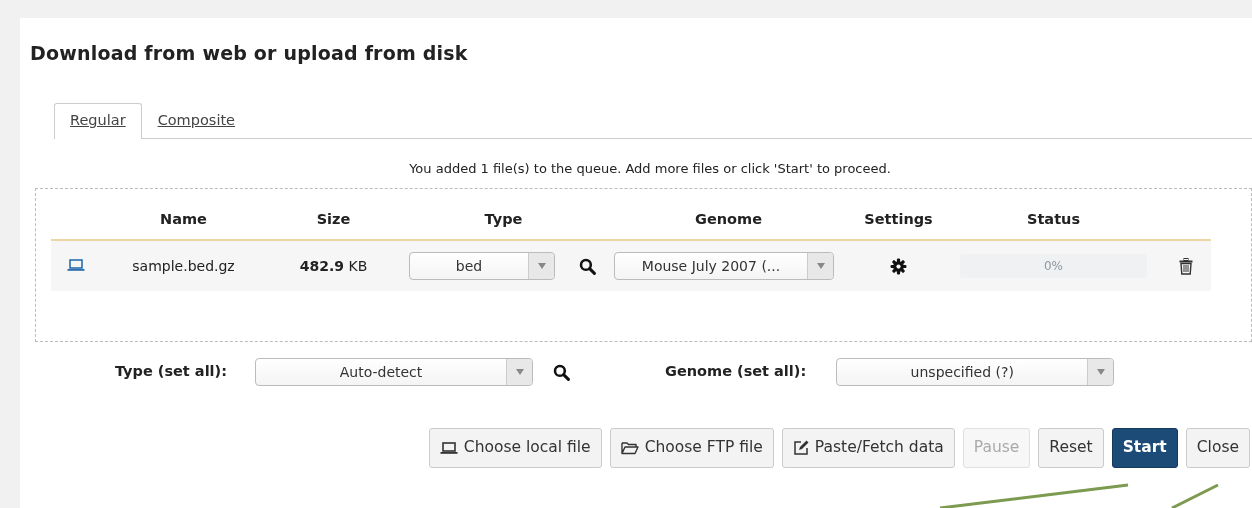  Describe the element at coordinates (736, 372) in the screenshot. I see `field-label: Genome (set all):` at that location.